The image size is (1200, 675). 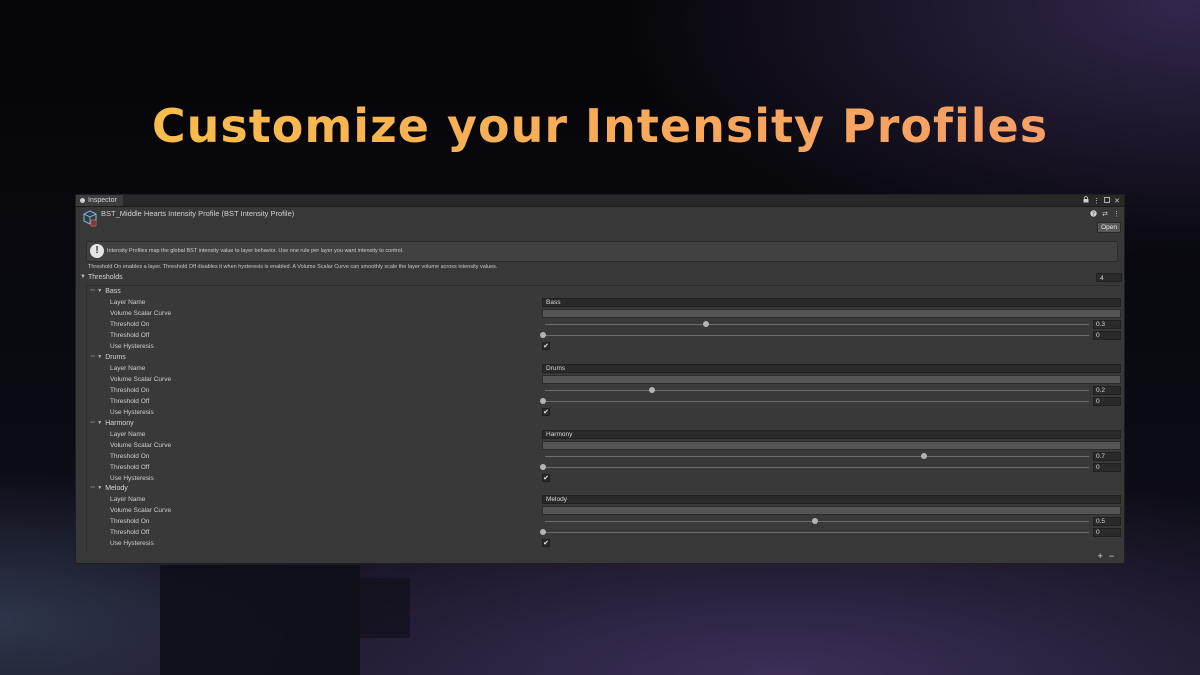 I want to click on threshold-on-value: 0.3, so click(x=1107, y=324).